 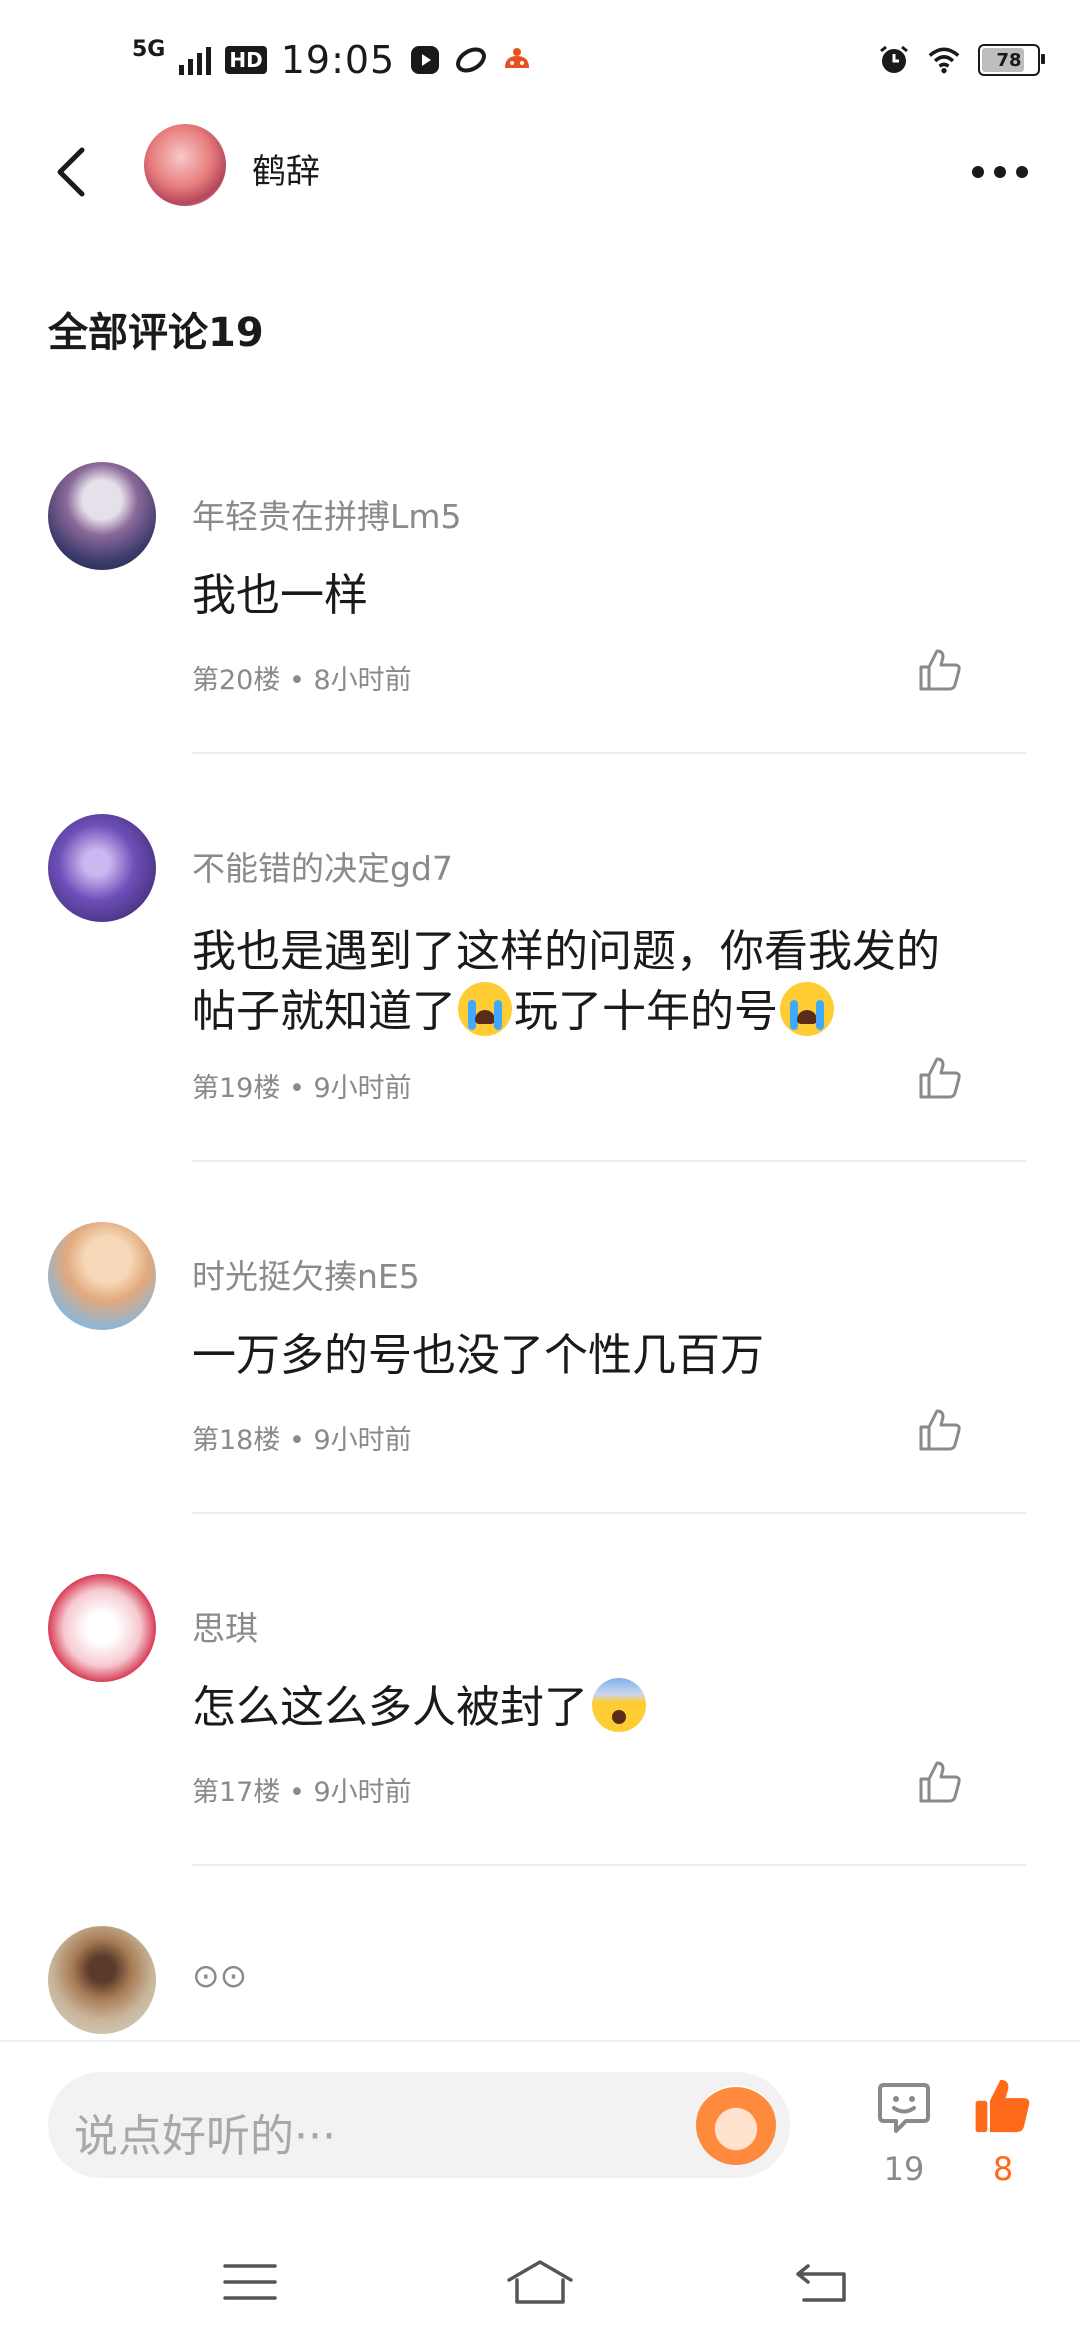 I want to click on comment-meta: 第20楼 • 8小时前, so click(x=302, y=677).